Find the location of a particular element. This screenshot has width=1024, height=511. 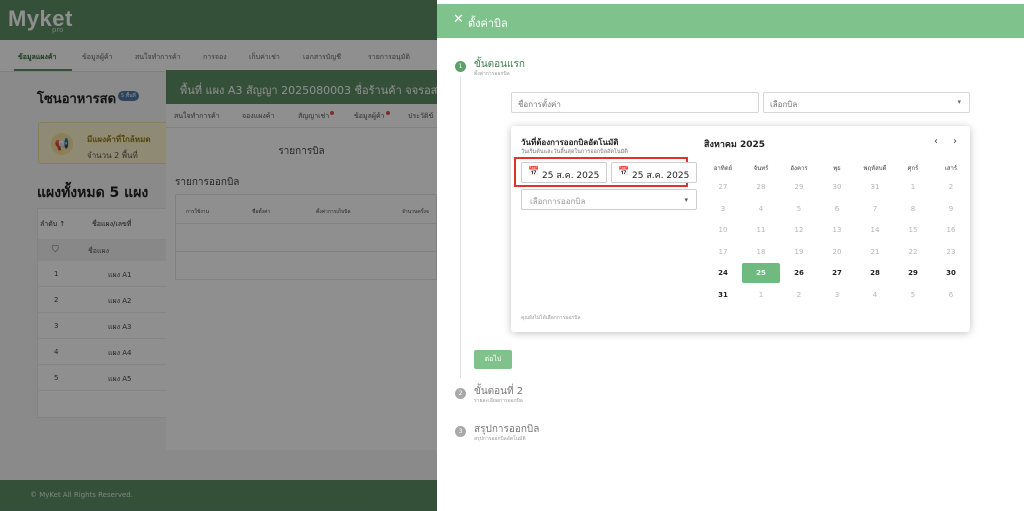

calendar-day-selected: 25 is located at coordinates (761, 273).